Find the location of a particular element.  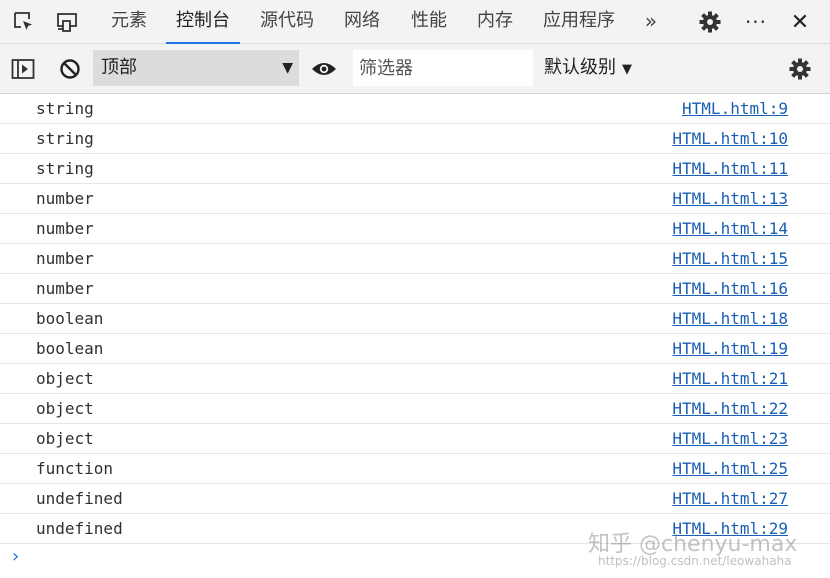

devtools-tab-bar: 元素 控制台 源代码 网络 性能 内存 应用程序 » ··· ✕ is located at coordinates (415, 22).